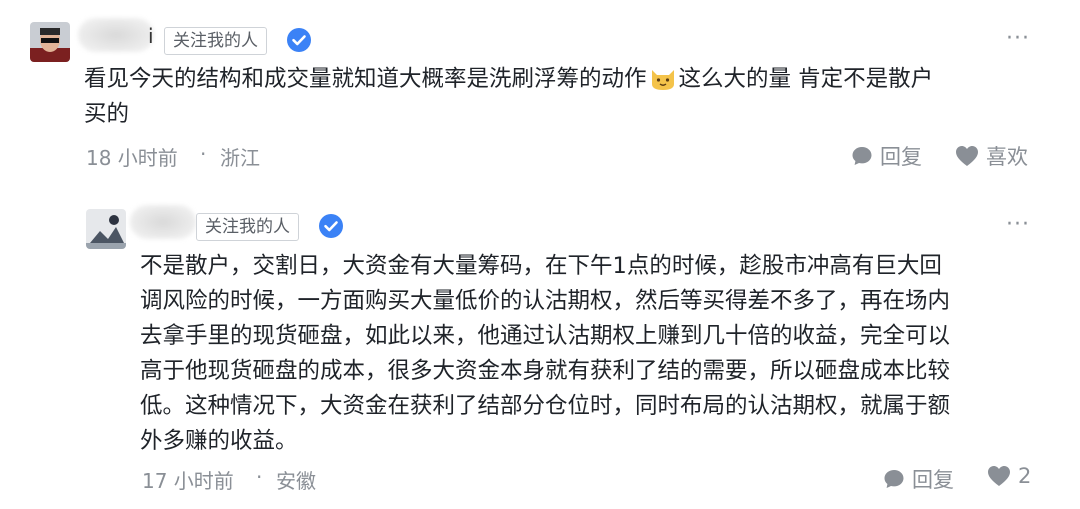 The image size is (1080, 509). What do you see at coordinates (151, 36) in the screenshot?
I see `username-fragment: i` at bounding box center [151, 36].